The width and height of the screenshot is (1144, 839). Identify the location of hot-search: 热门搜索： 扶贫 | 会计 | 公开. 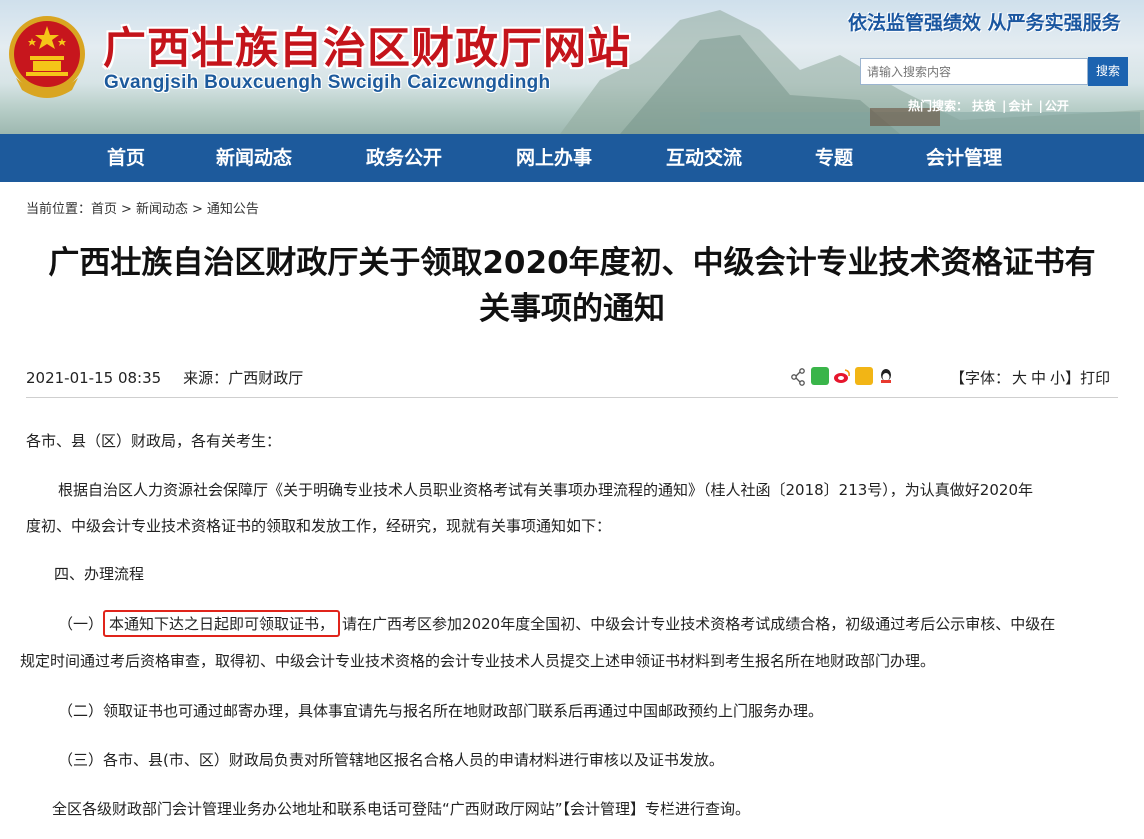
(988, 106).